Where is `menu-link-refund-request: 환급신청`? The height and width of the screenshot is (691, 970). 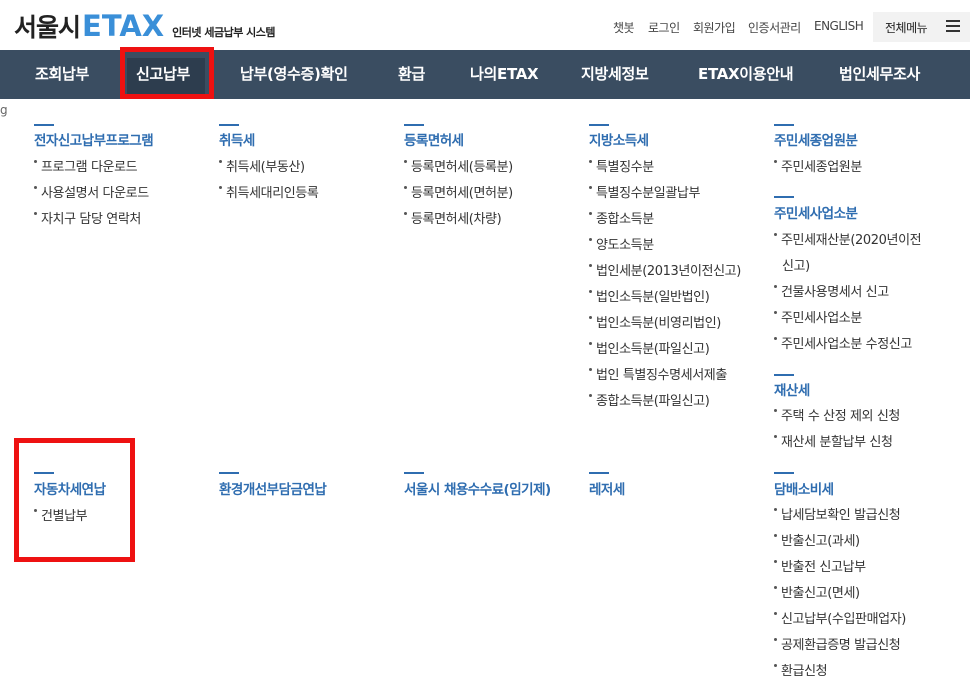 menu-link-refund-request: 환급신청 is located at coordinates (801, 669).